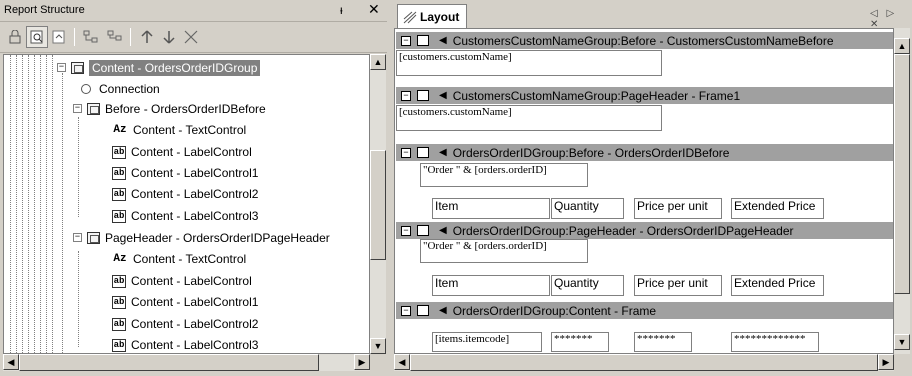 The image size is (912, 376). I want to click on tree-node-before: − Before - OrdersOrderIDBefore, so click(169, 109).